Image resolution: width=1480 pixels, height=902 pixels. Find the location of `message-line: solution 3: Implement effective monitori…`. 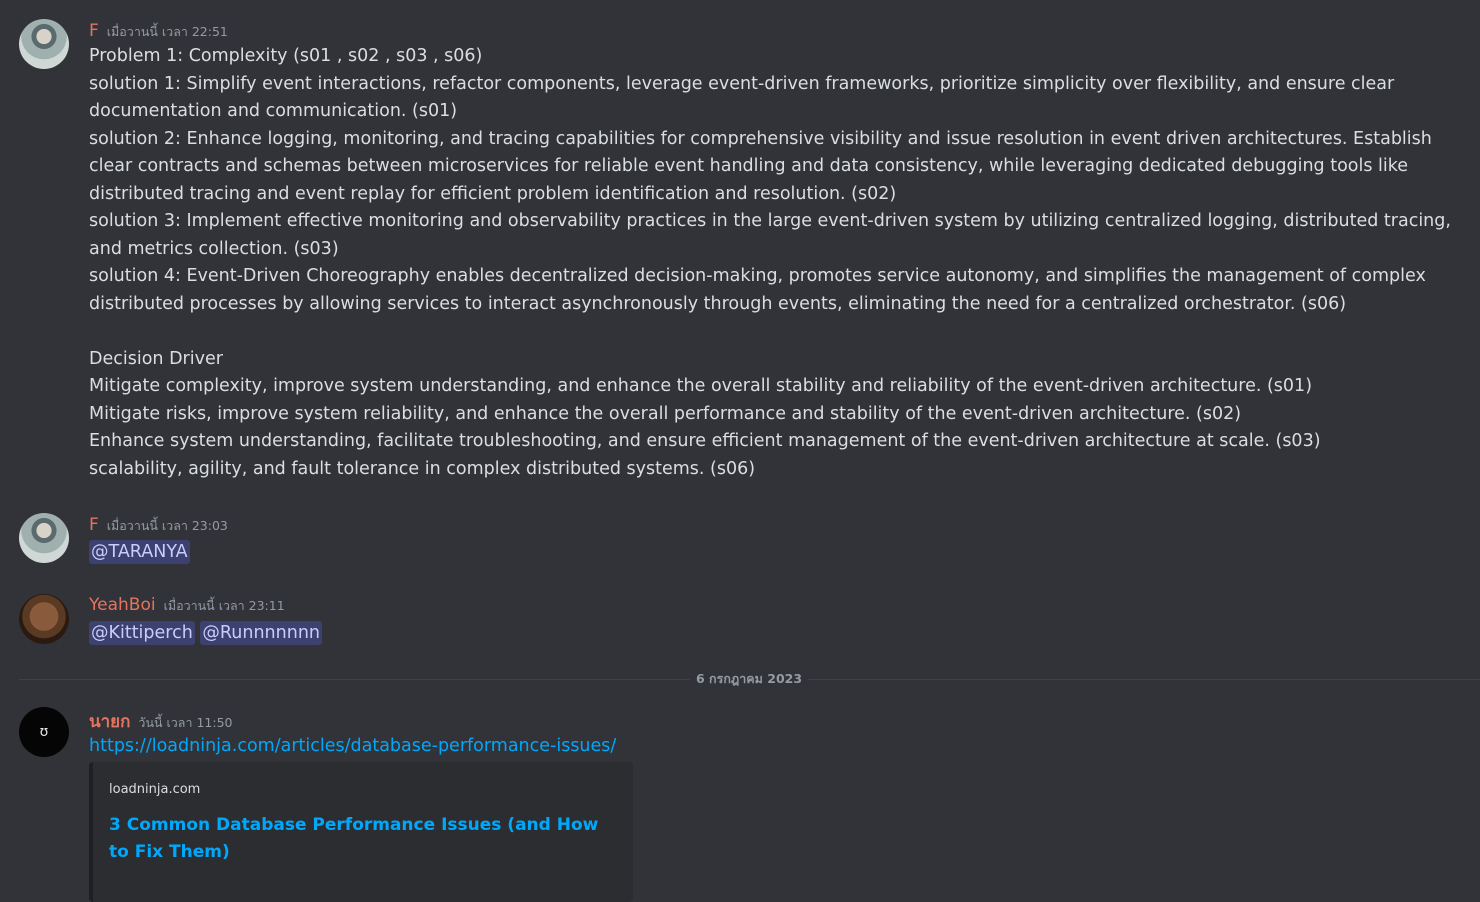

message-line: solution 3: Implement effective monitori… is located at coordinates (773, 235).